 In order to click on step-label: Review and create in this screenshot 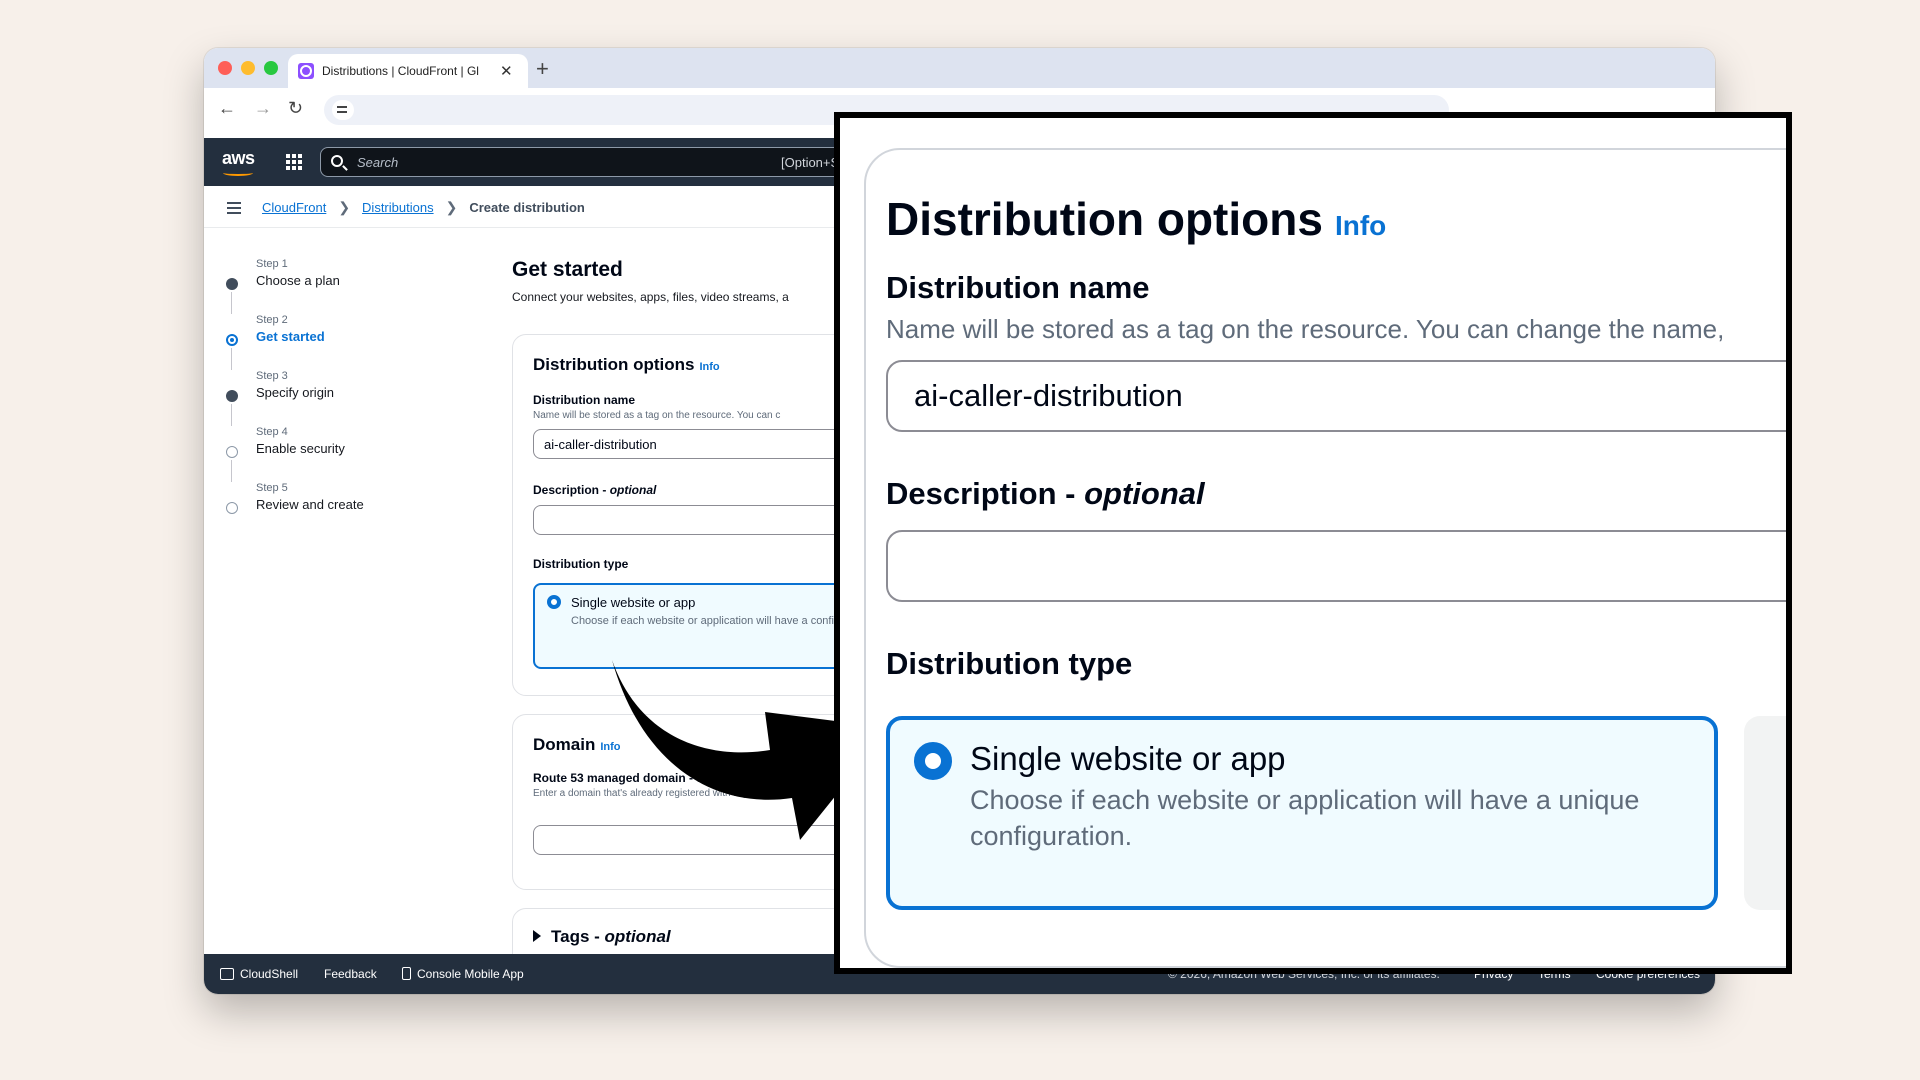, I will do `click(310, 504)`.